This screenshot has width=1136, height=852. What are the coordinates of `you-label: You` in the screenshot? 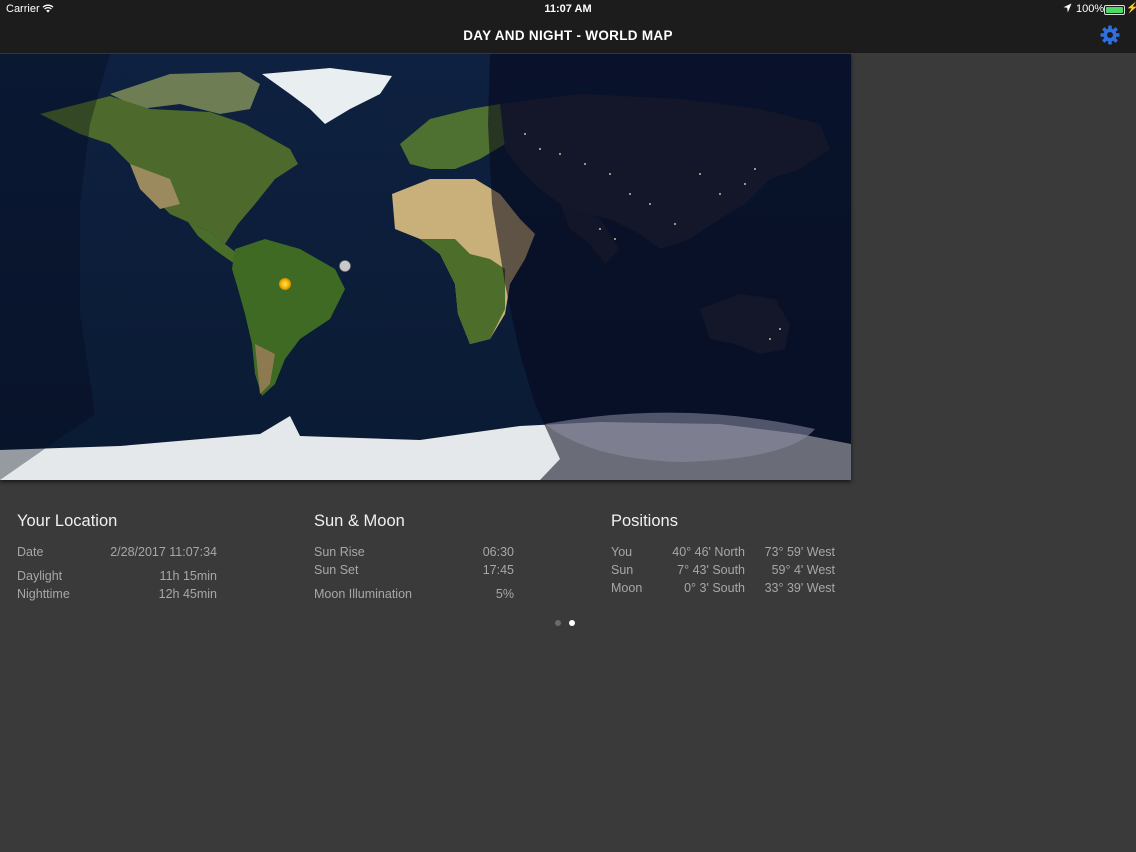 It's located at (622, 552).